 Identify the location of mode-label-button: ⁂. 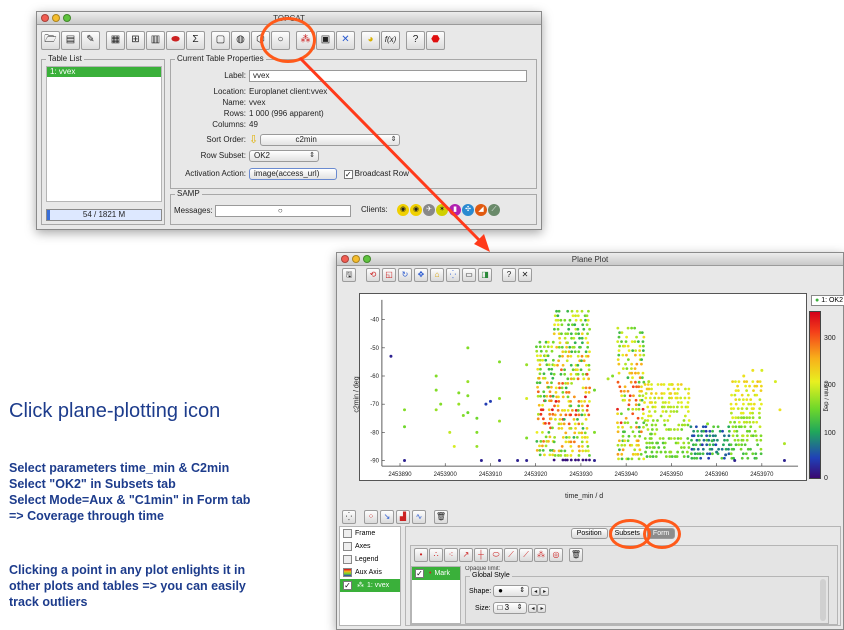
(541, 555).